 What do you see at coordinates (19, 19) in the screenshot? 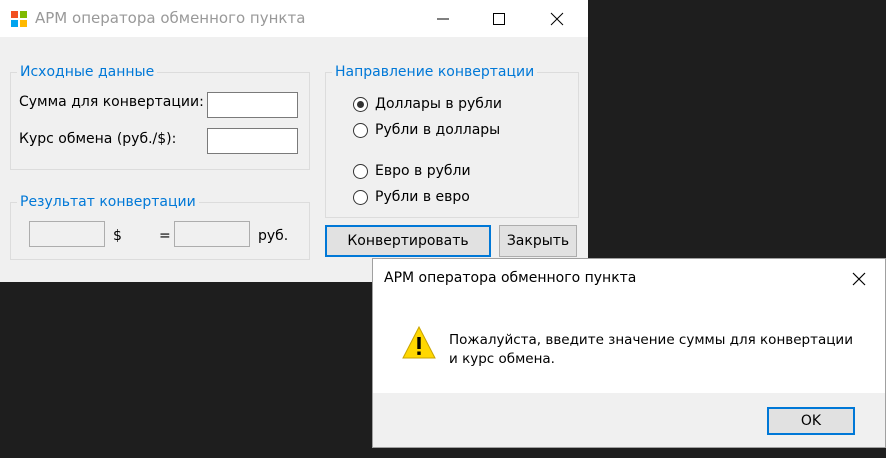
I see `app-icon` at bounding box center [19, 19].